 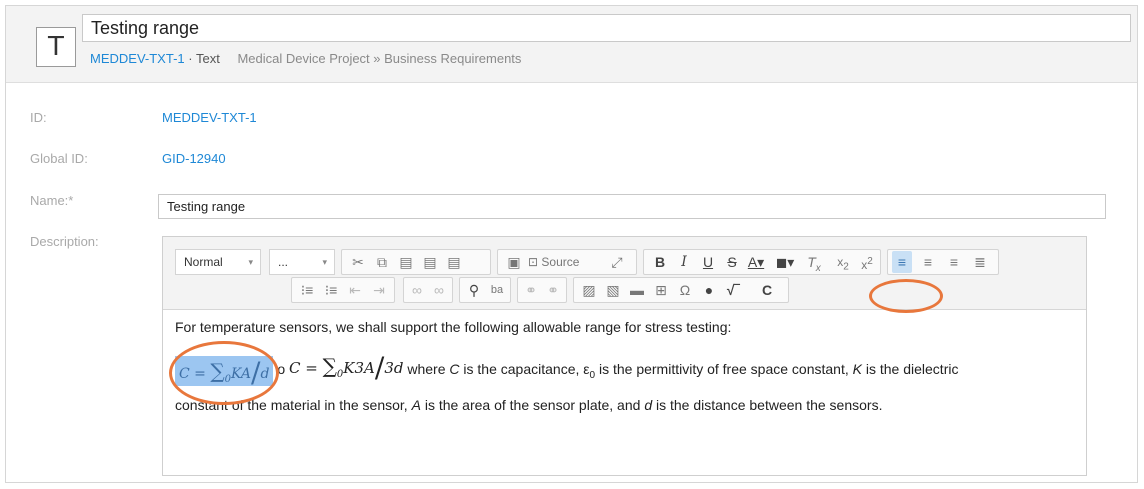 I want to click on strike-icon: S, so click(x=732, y=262).